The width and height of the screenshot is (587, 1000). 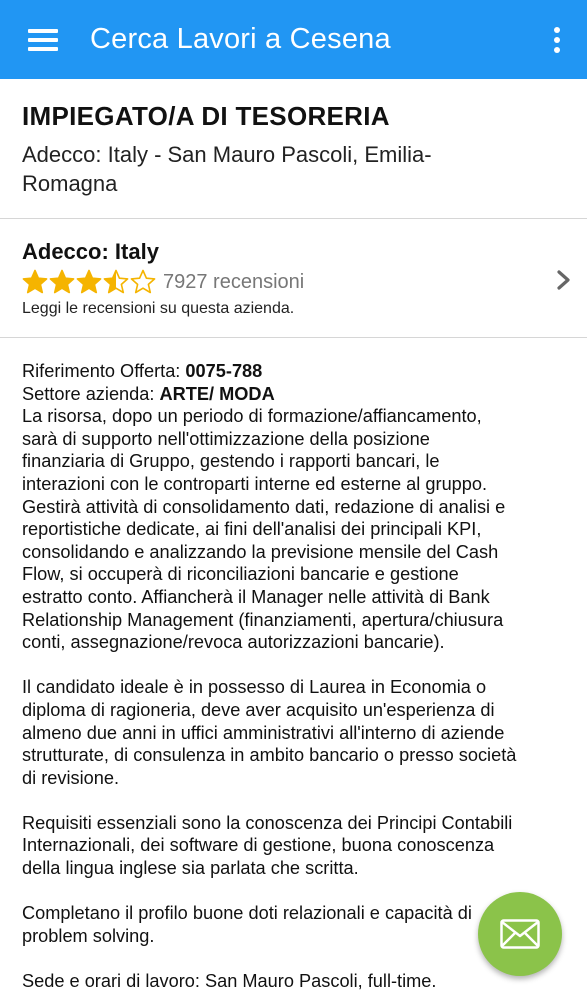 I want to click on app-bar: Cerca Lavori a Cesena, so click(x=293, y=39).